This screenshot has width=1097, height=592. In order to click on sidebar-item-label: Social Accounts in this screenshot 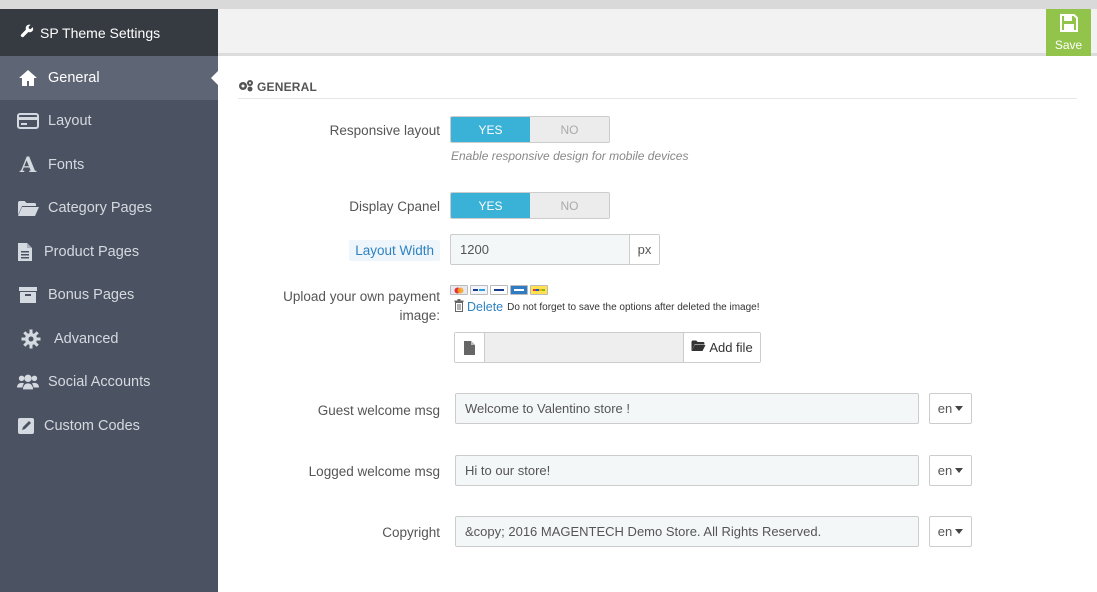, I will do `click(99, 382)`.